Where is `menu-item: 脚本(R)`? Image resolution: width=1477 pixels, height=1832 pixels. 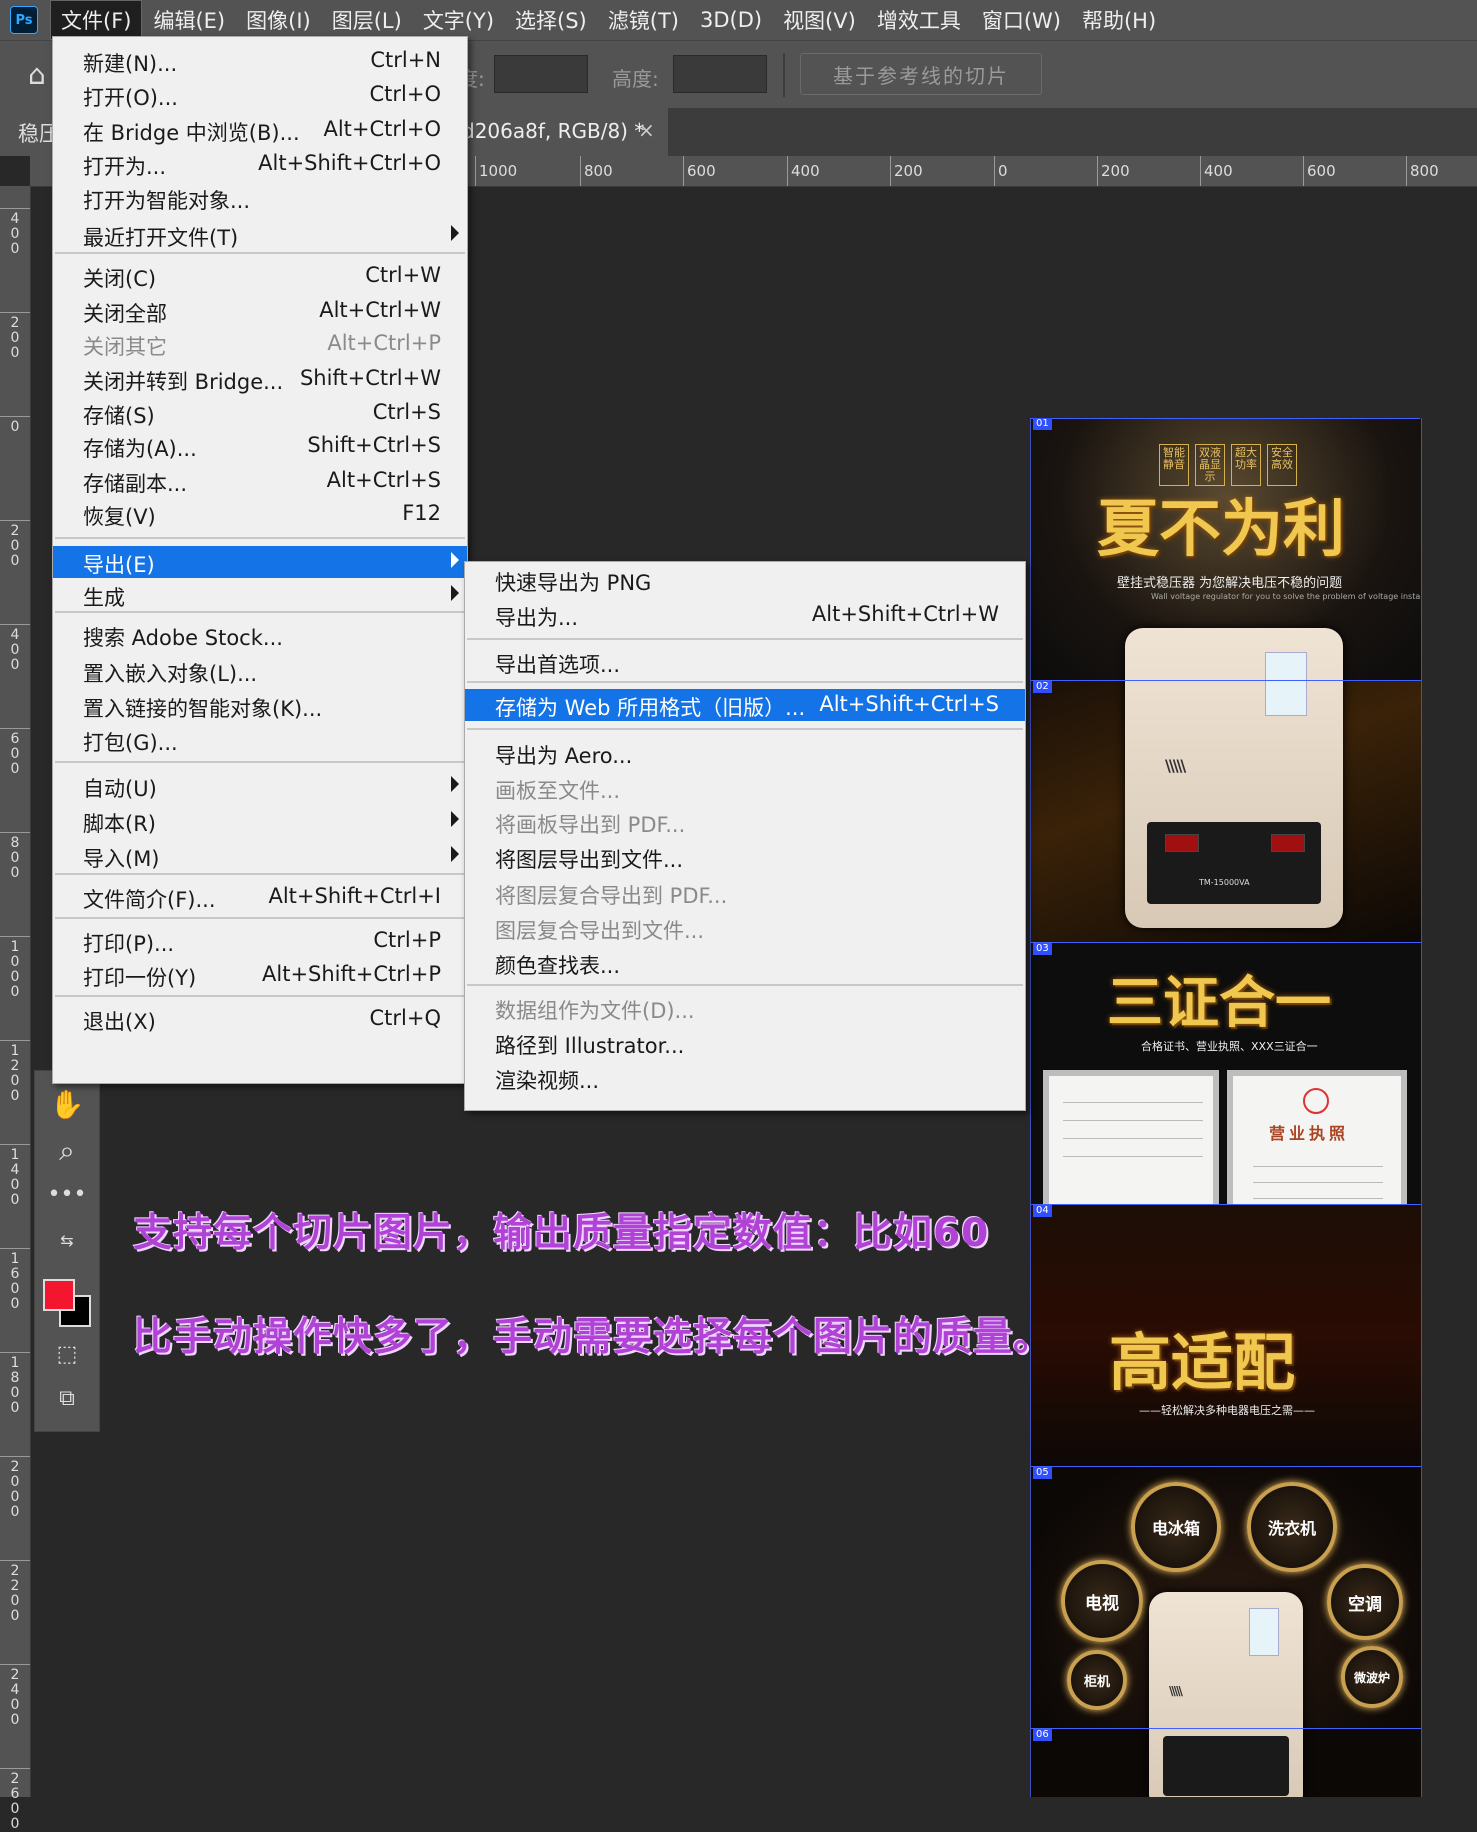
menu-item: 脚本(R) is located at coordinates (260, 821).